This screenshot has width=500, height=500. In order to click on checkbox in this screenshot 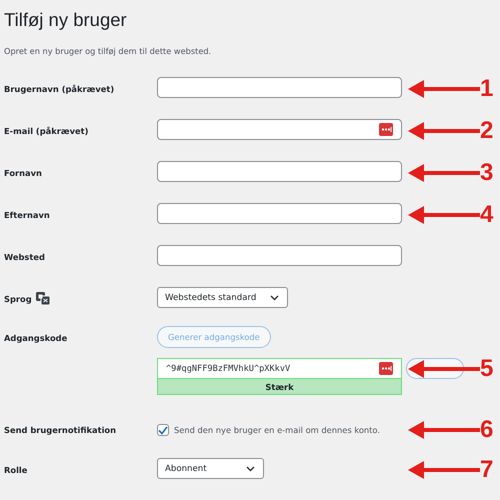, I will do `click(163, 430)`.